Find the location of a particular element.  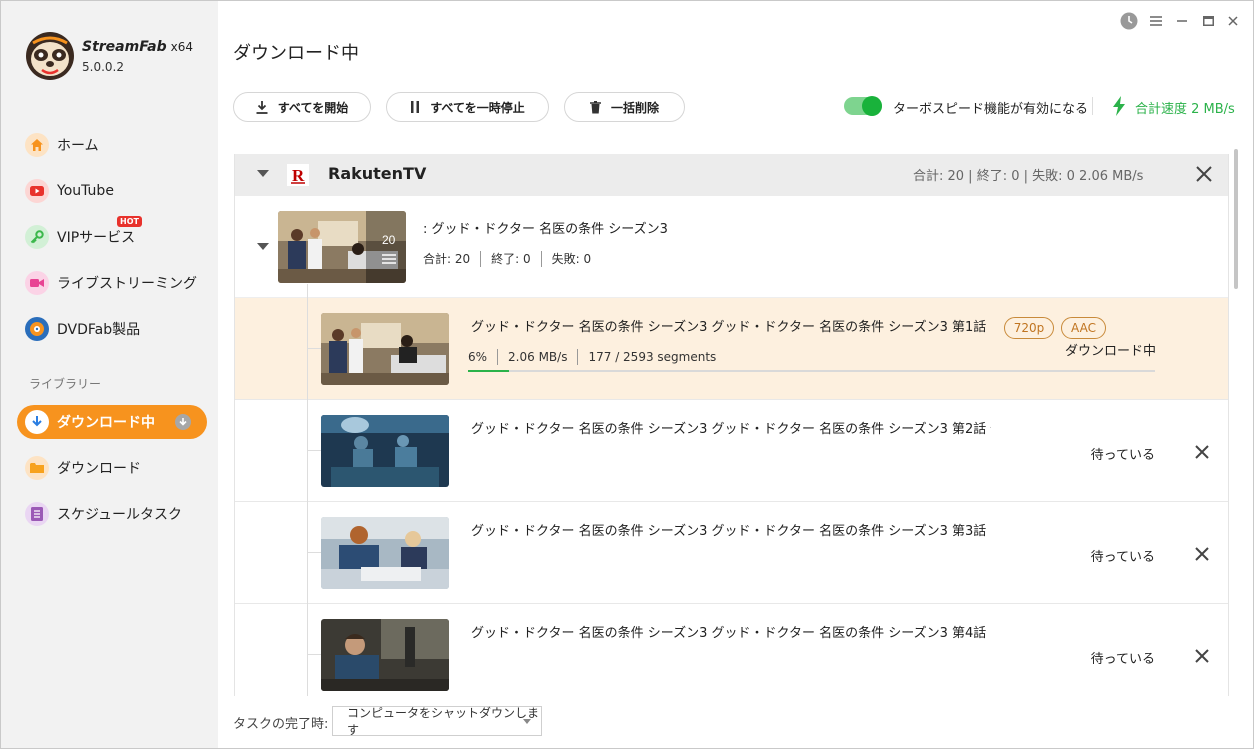

group-stats: 合計: 20 | 終了: 0 | 失敗: 0 2.06 MB/s is located at coordinates (1028, 176).